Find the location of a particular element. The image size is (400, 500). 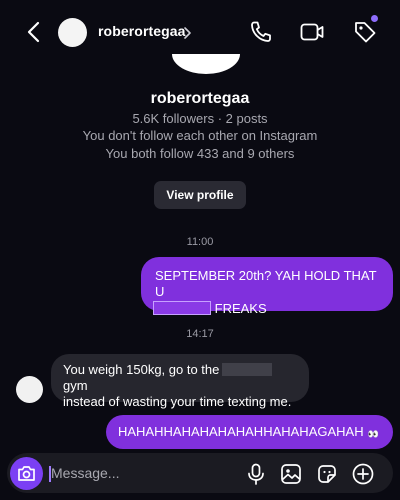

mutual-followers: You both follow 433 and 9 others is located at coordinates (200, 153).